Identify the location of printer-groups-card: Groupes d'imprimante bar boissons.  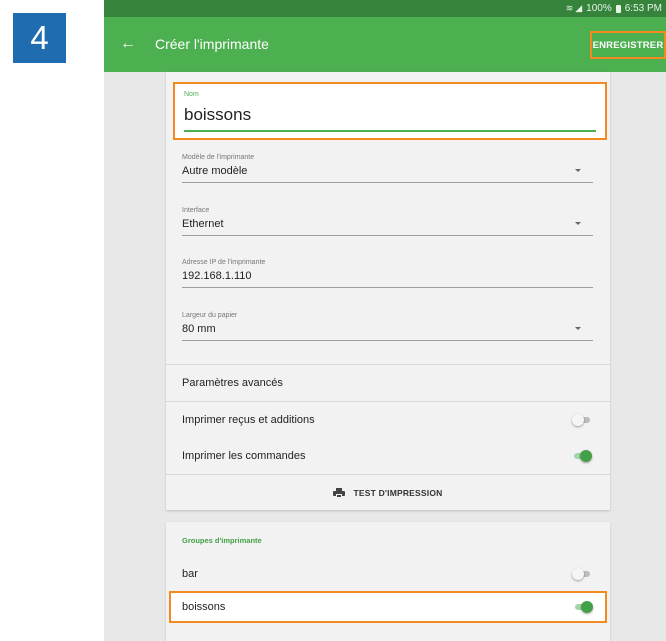
(388, 581).